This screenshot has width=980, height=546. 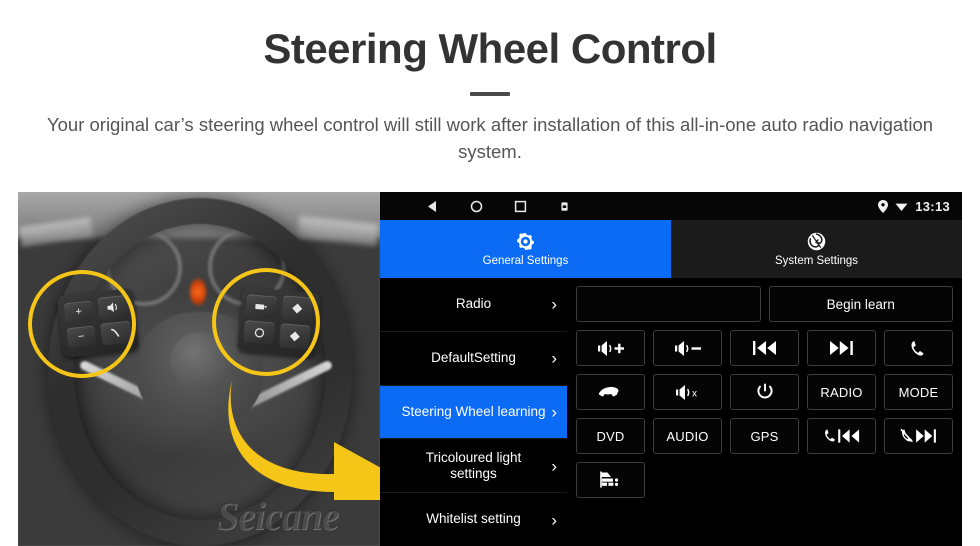 I want to click on status-indicators: 13:13, so click(x=914, y=206).